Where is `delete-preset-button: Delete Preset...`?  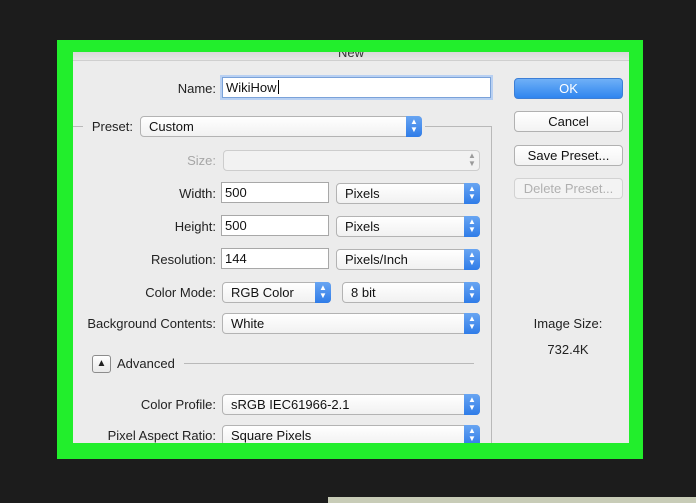 delete-preset-button: Delete Preset... is located at coordinates (568, 188).